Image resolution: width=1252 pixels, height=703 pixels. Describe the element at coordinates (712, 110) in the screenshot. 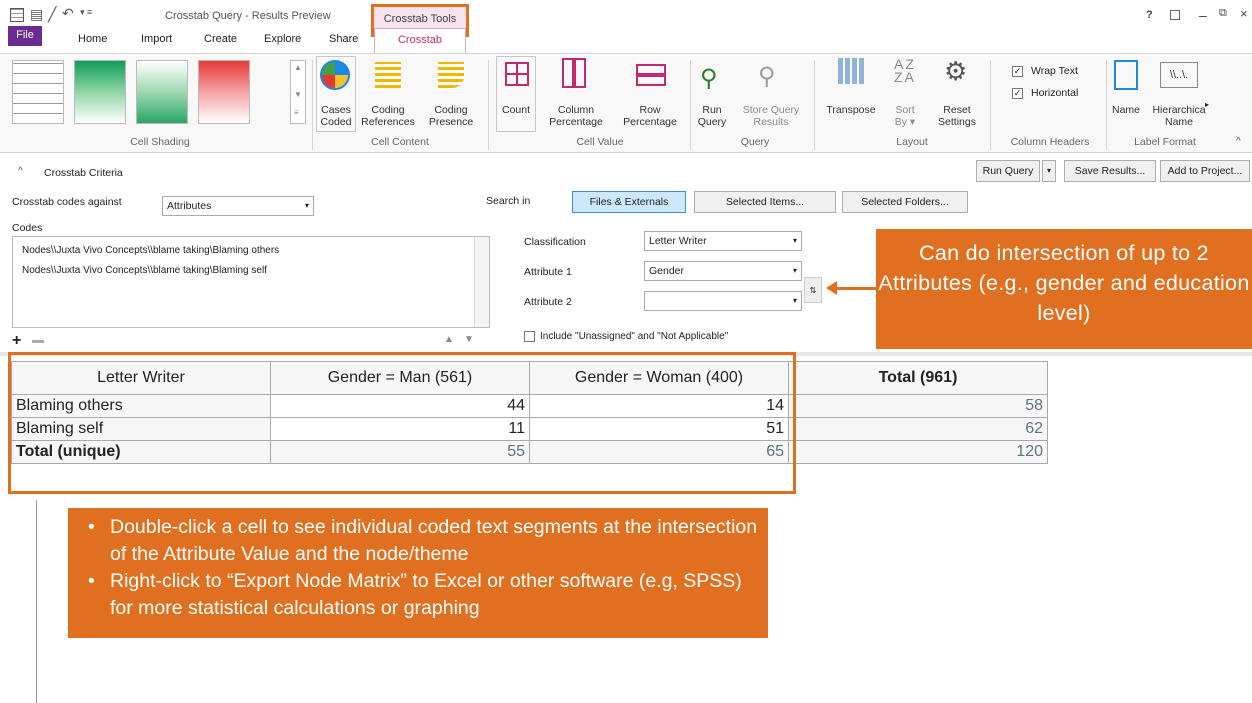

I see `run-query-label-1: Run` at that location.